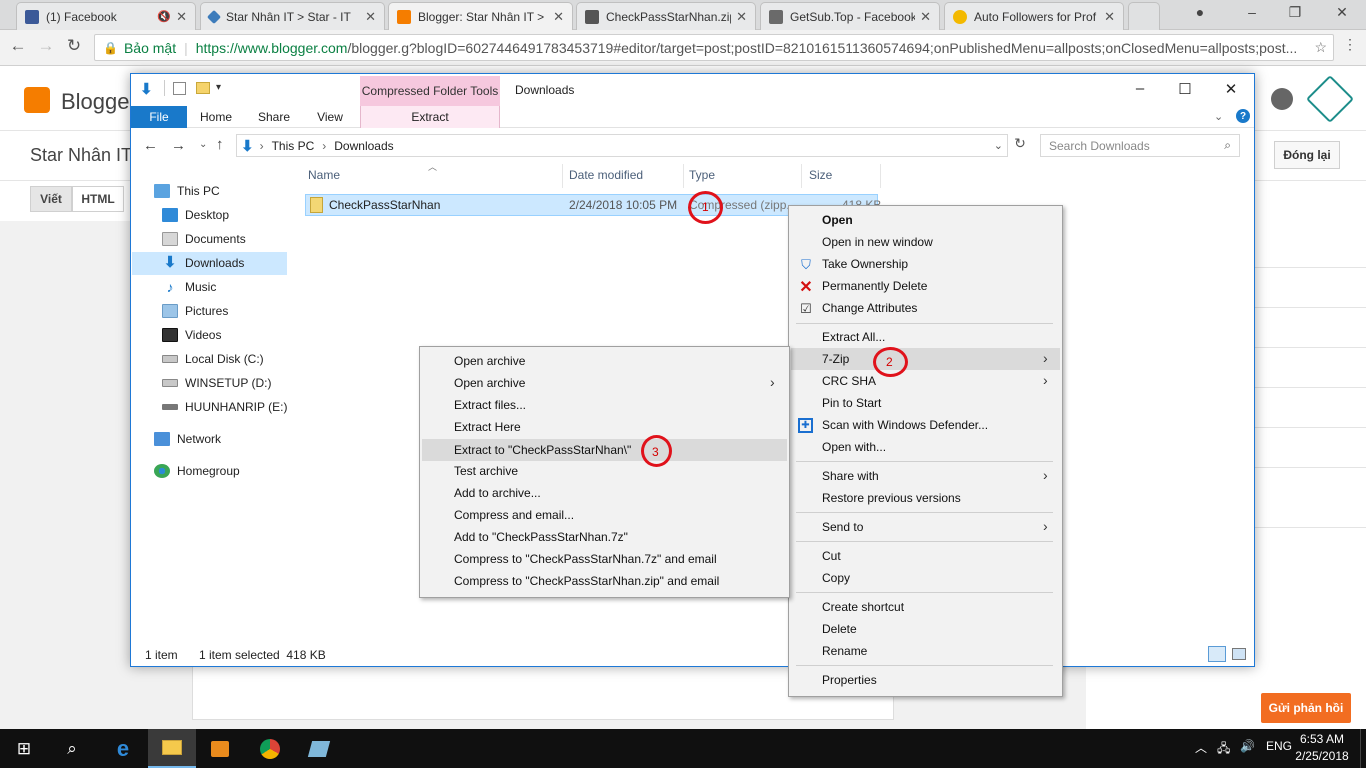 The image size is (1366, 768). What do you see at coordinates (1243, 116) in the screenshot?
I see `help-icon: ?` at bounding box center [1243, 116].